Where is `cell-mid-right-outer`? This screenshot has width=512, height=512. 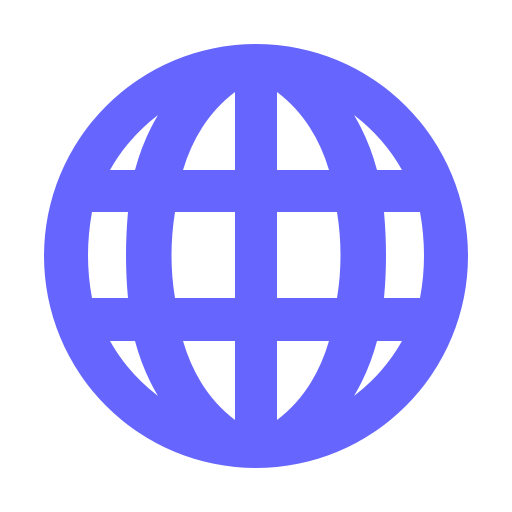 cell-mid-right-outer is located at coordinates (404, 255).